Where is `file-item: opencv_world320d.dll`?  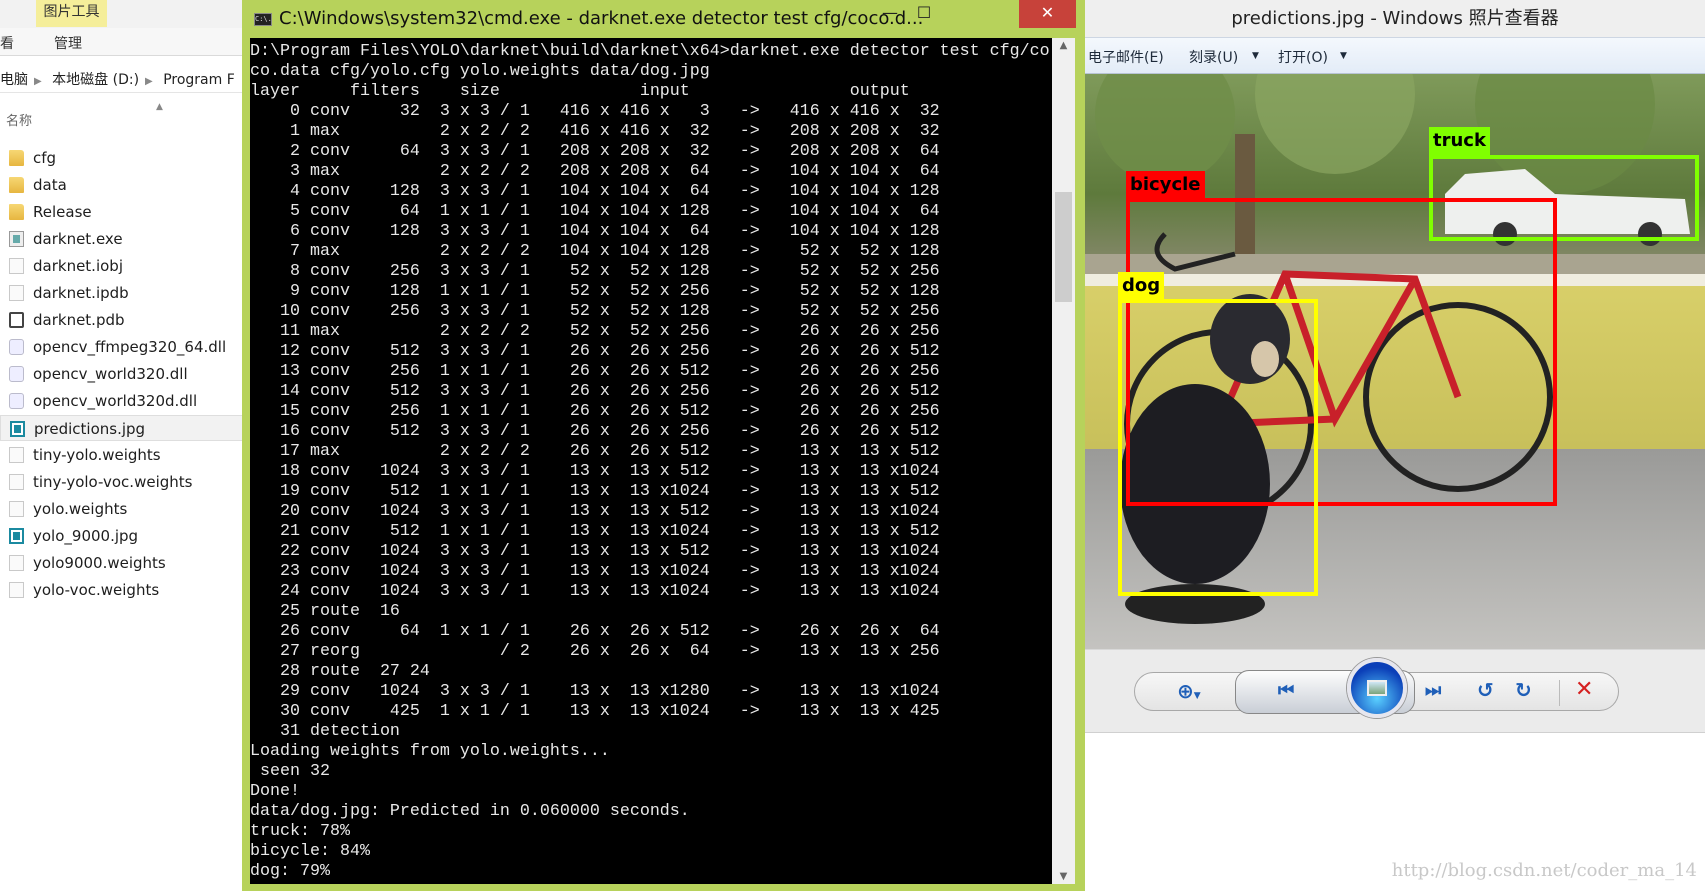
file-item: opencv_world320d.dll is located at coordinates (122, 401).